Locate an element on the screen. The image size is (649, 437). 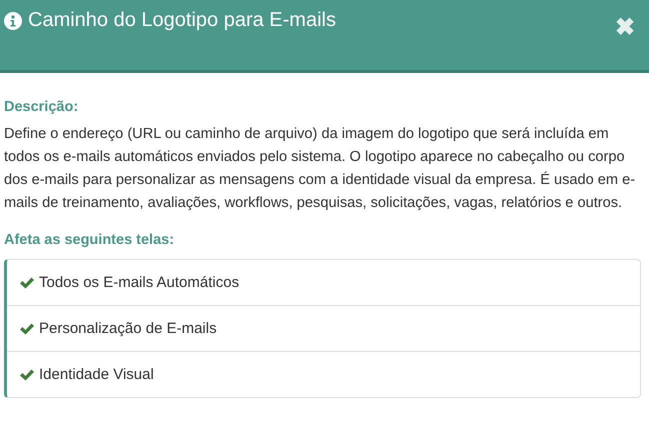
screen-name: Identidade Visual is located at coordinates (96, 374).